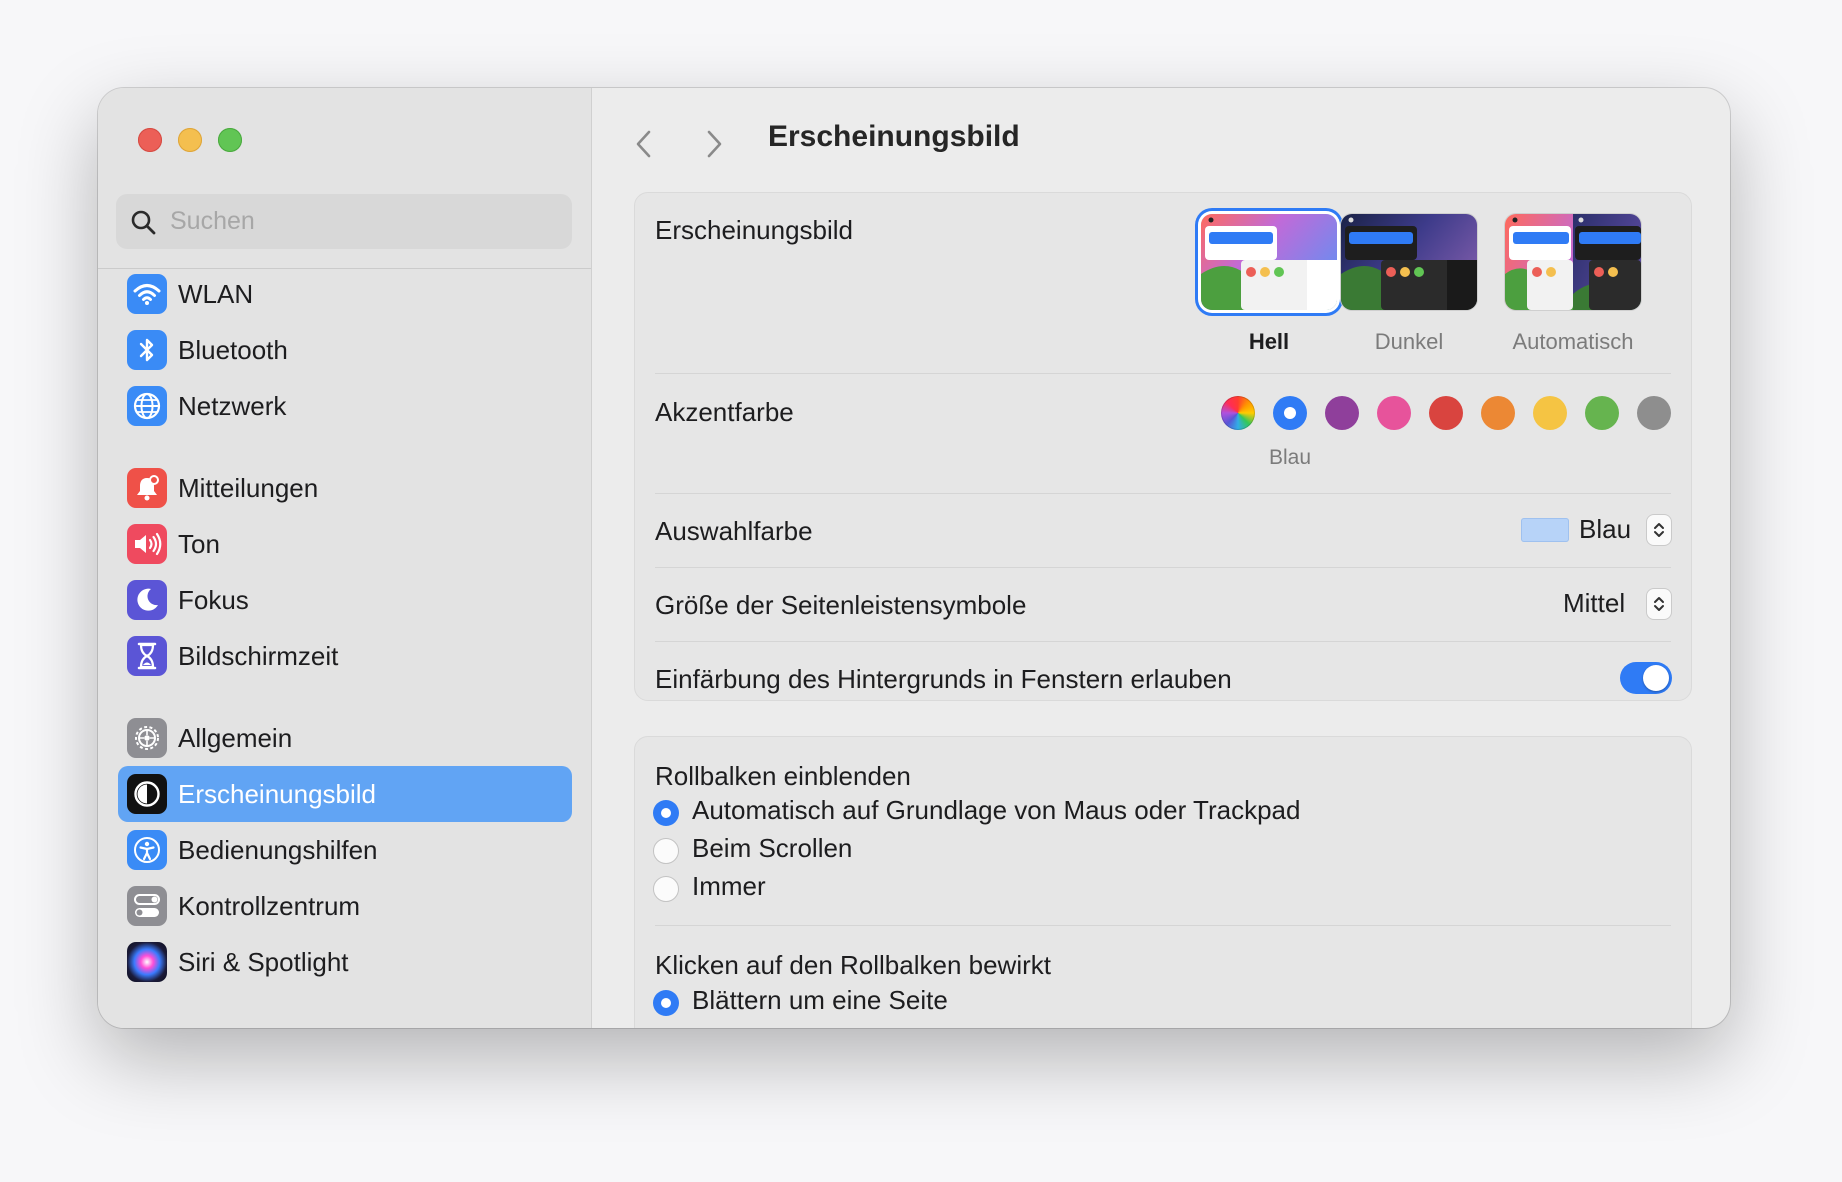 This screenshot has height=1182, width=1842. What do you see at coordinates (1290, 413) in the screenshot?
I see `accent-swatch-blue` at bounding box center [1290, 413].